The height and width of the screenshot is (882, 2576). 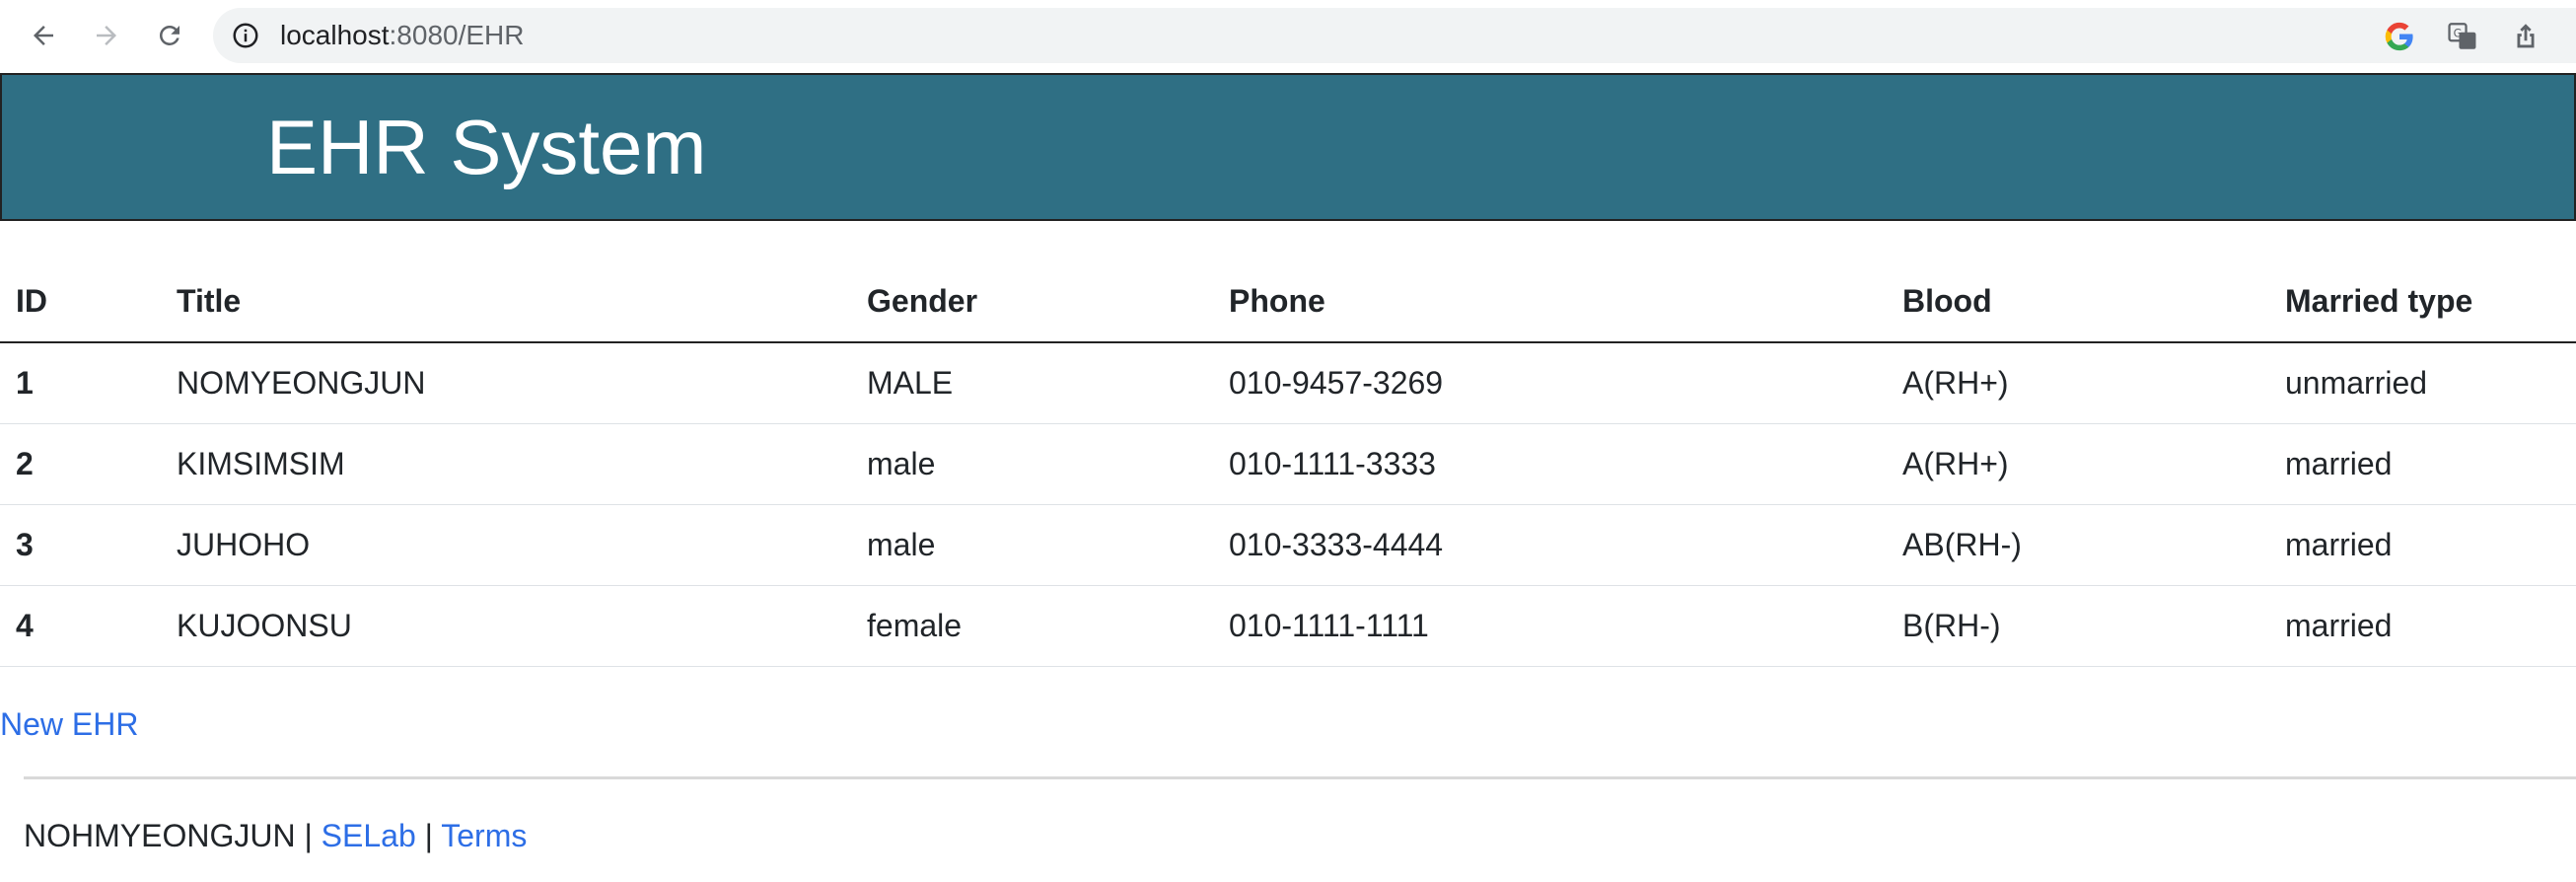 I want to click on cell-phone: 010-9457-3269, so click(x=1550, y=383).